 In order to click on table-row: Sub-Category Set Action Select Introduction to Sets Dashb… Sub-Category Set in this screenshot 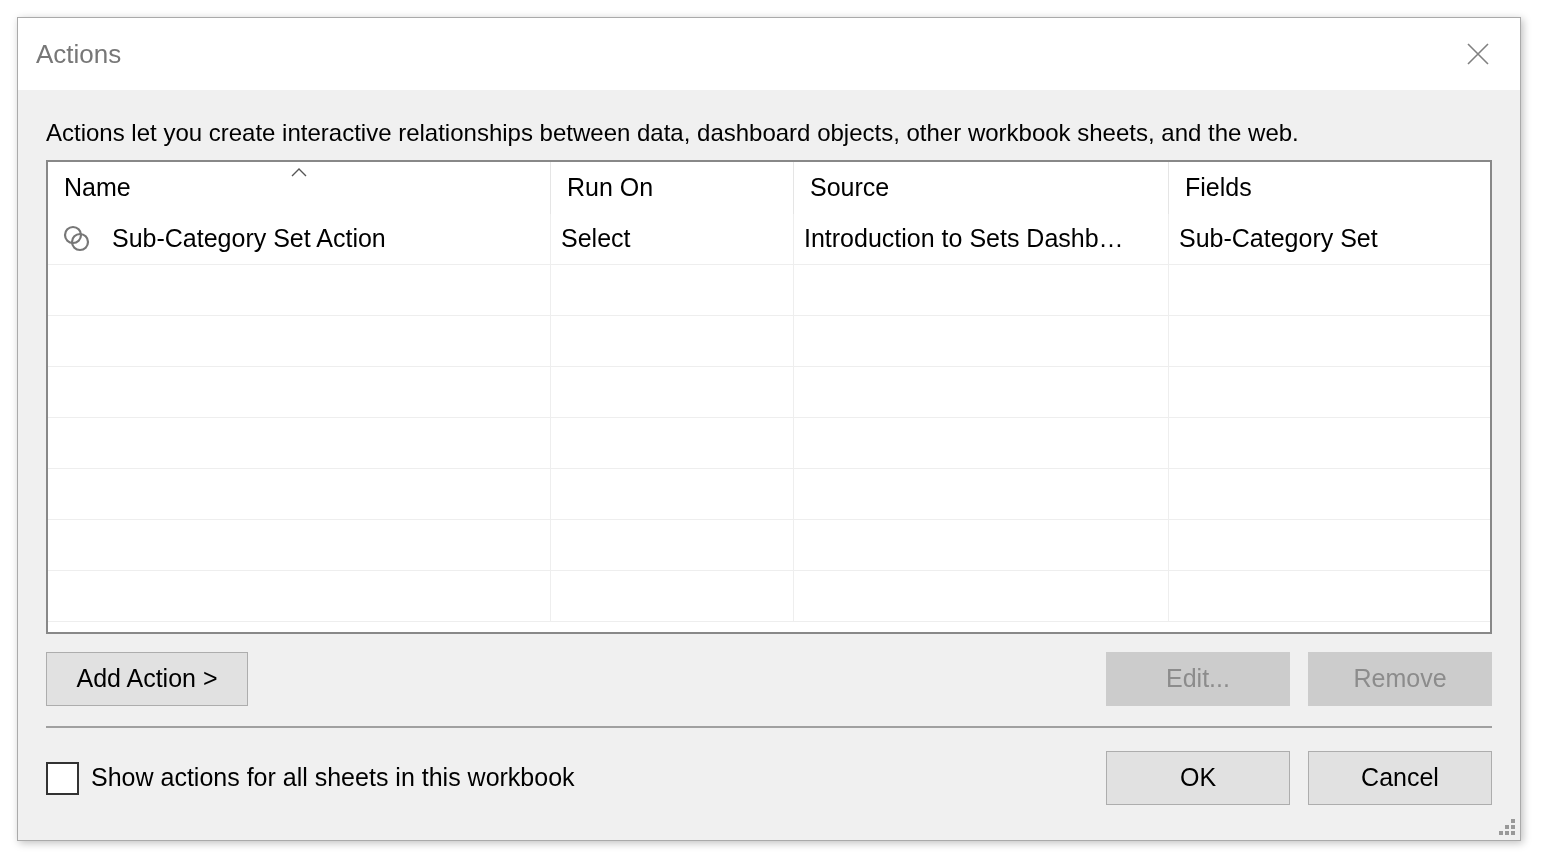, I will do `click(769, 239)`.